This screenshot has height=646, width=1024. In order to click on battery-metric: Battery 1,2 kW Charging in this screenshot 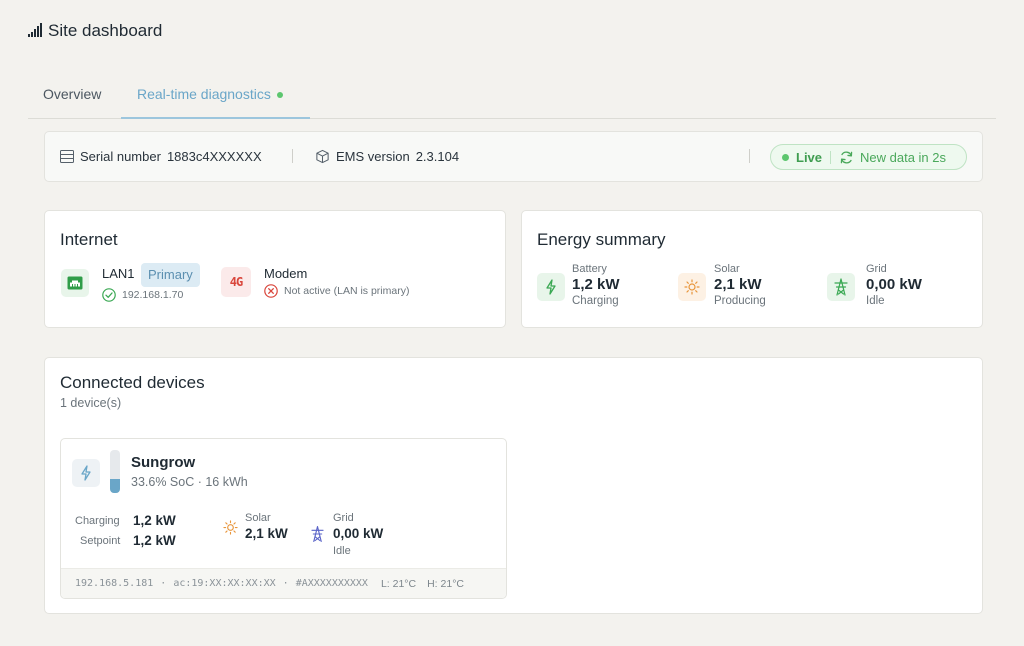, I will do `click(596, 285)`.